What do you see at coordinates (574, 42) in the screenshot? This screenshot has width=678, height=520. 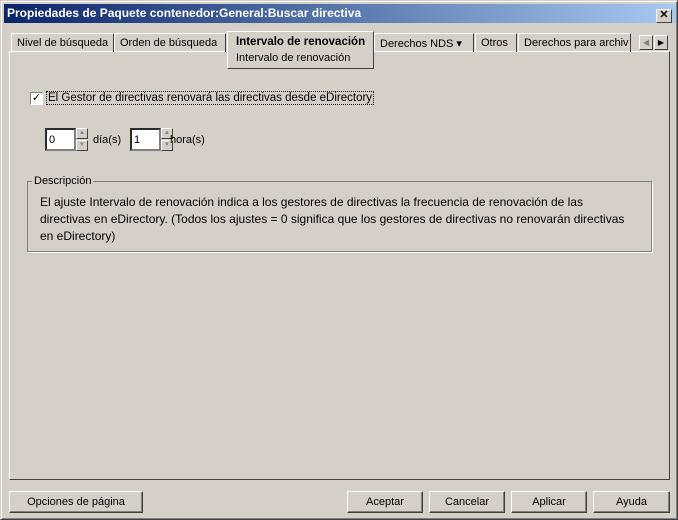 I see `tab-derechos-archivos: Derechos para archiv` at bounding box center [574, 42].